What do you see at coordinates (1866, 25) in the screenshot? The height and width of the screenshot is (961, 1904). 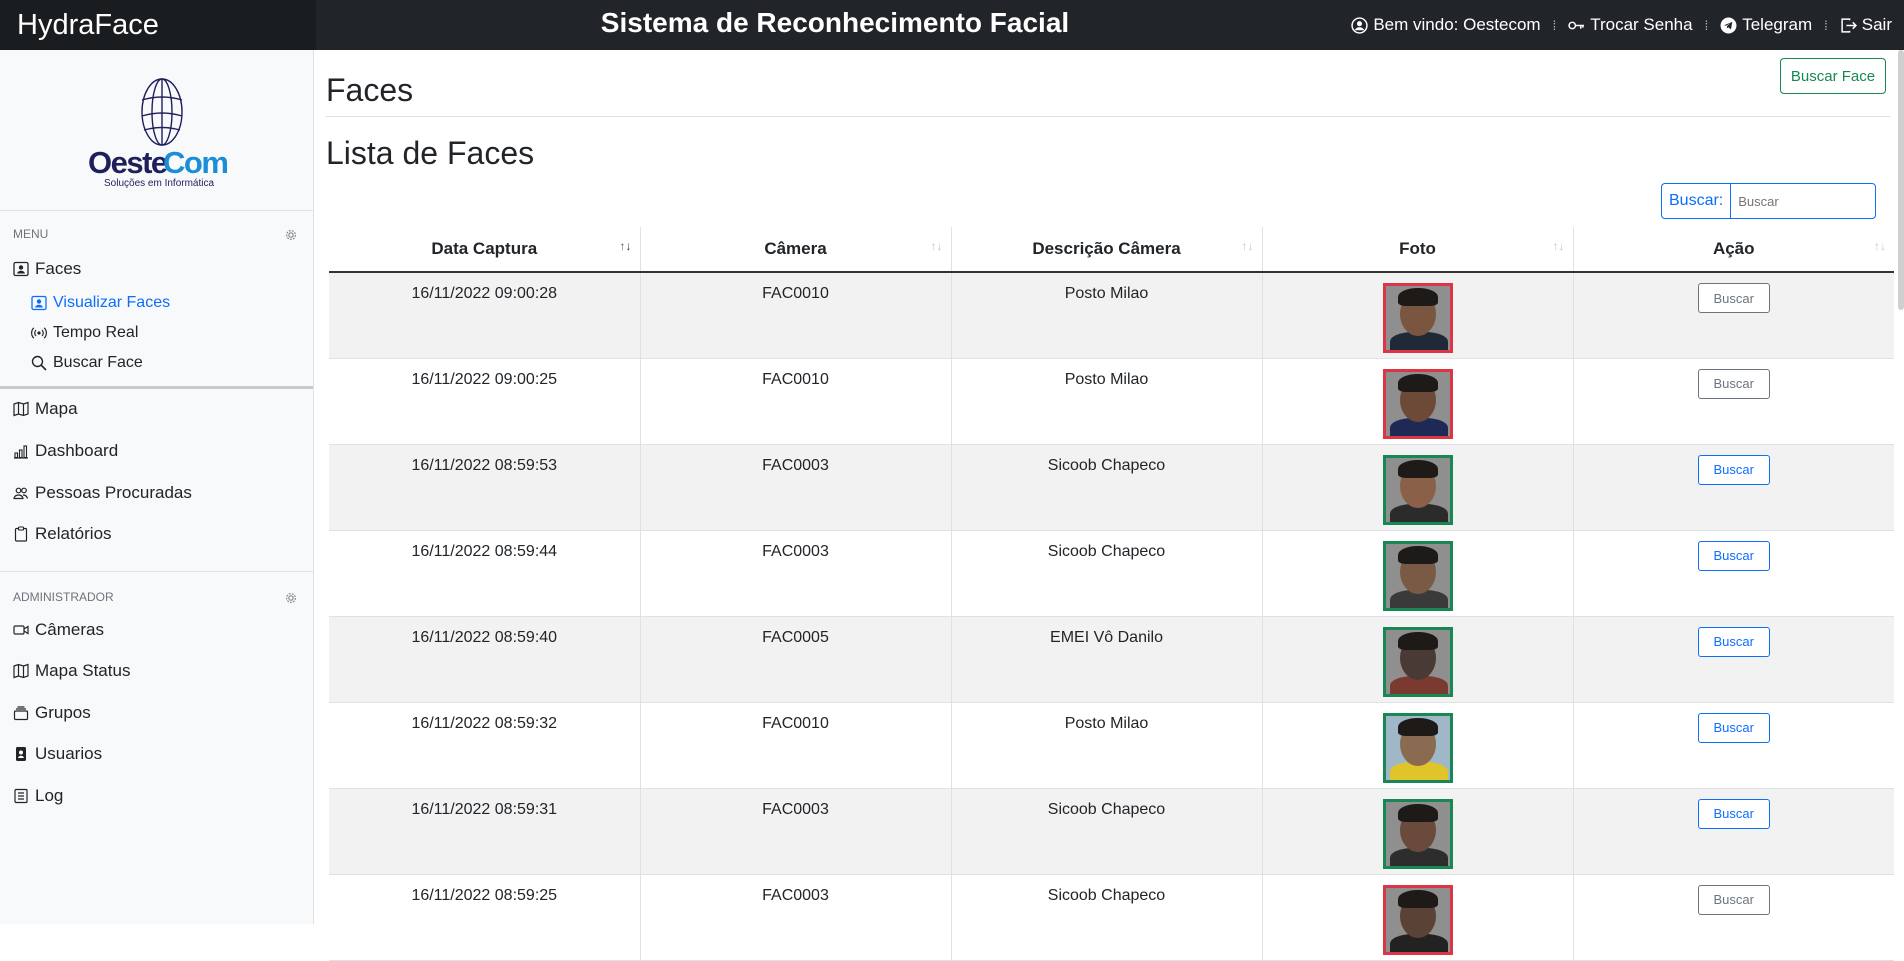 I see `logout-link: Sair` at bounding box center [1866, 25].